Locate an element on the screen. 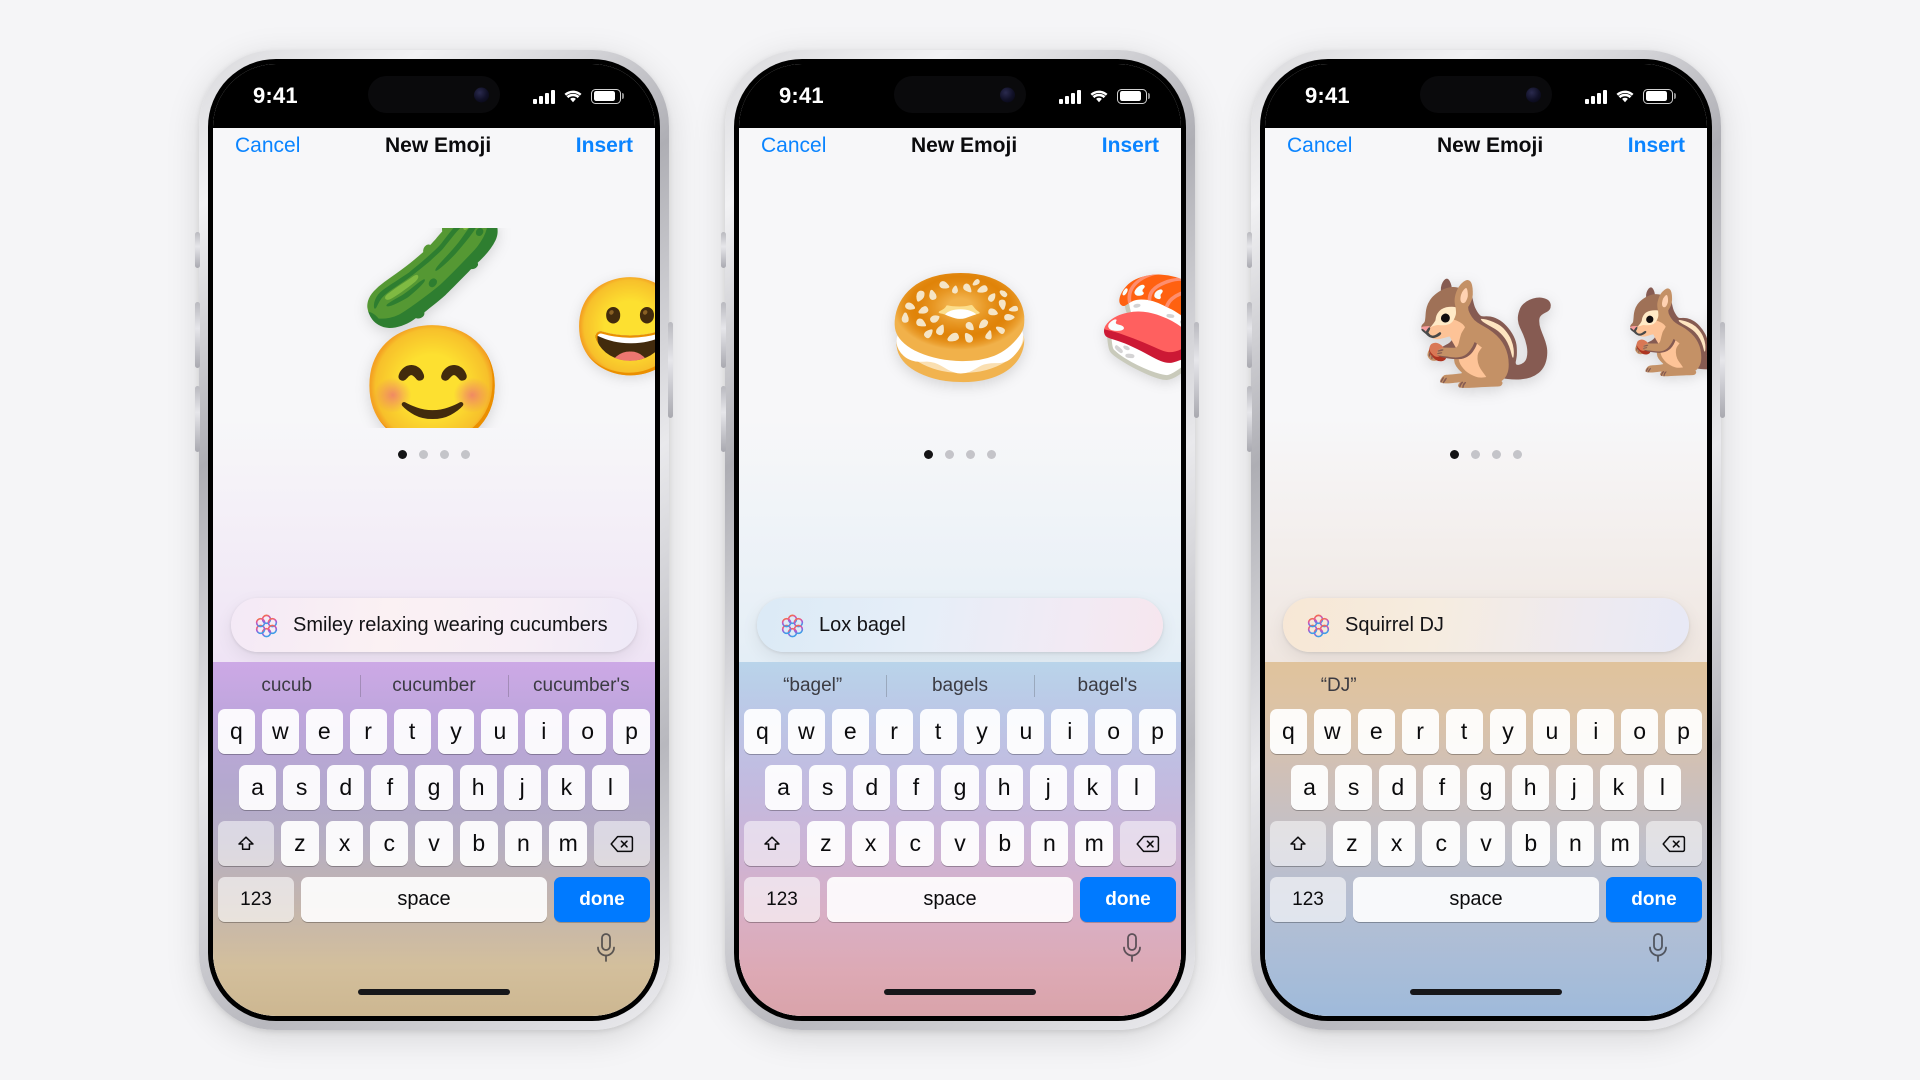 The image size is (1920, 1080). key-y: y is located at coordinates (1508, 731).